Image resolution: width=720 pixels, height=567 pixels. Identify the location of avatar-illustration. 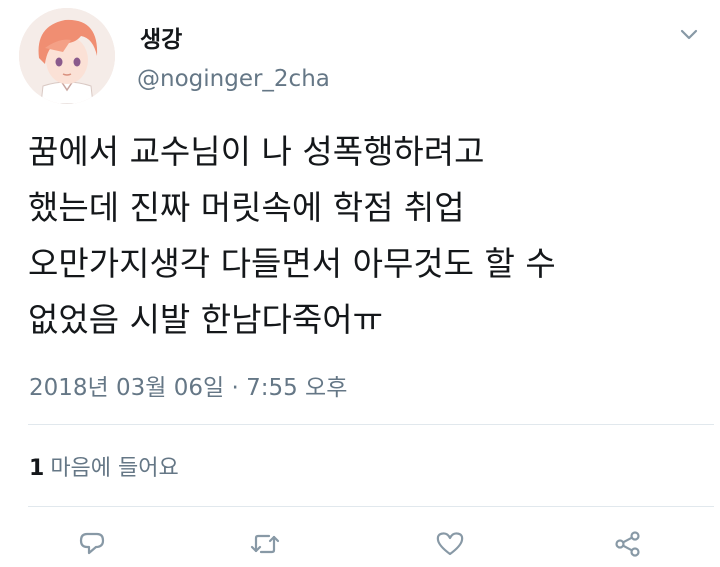
(67, 56).